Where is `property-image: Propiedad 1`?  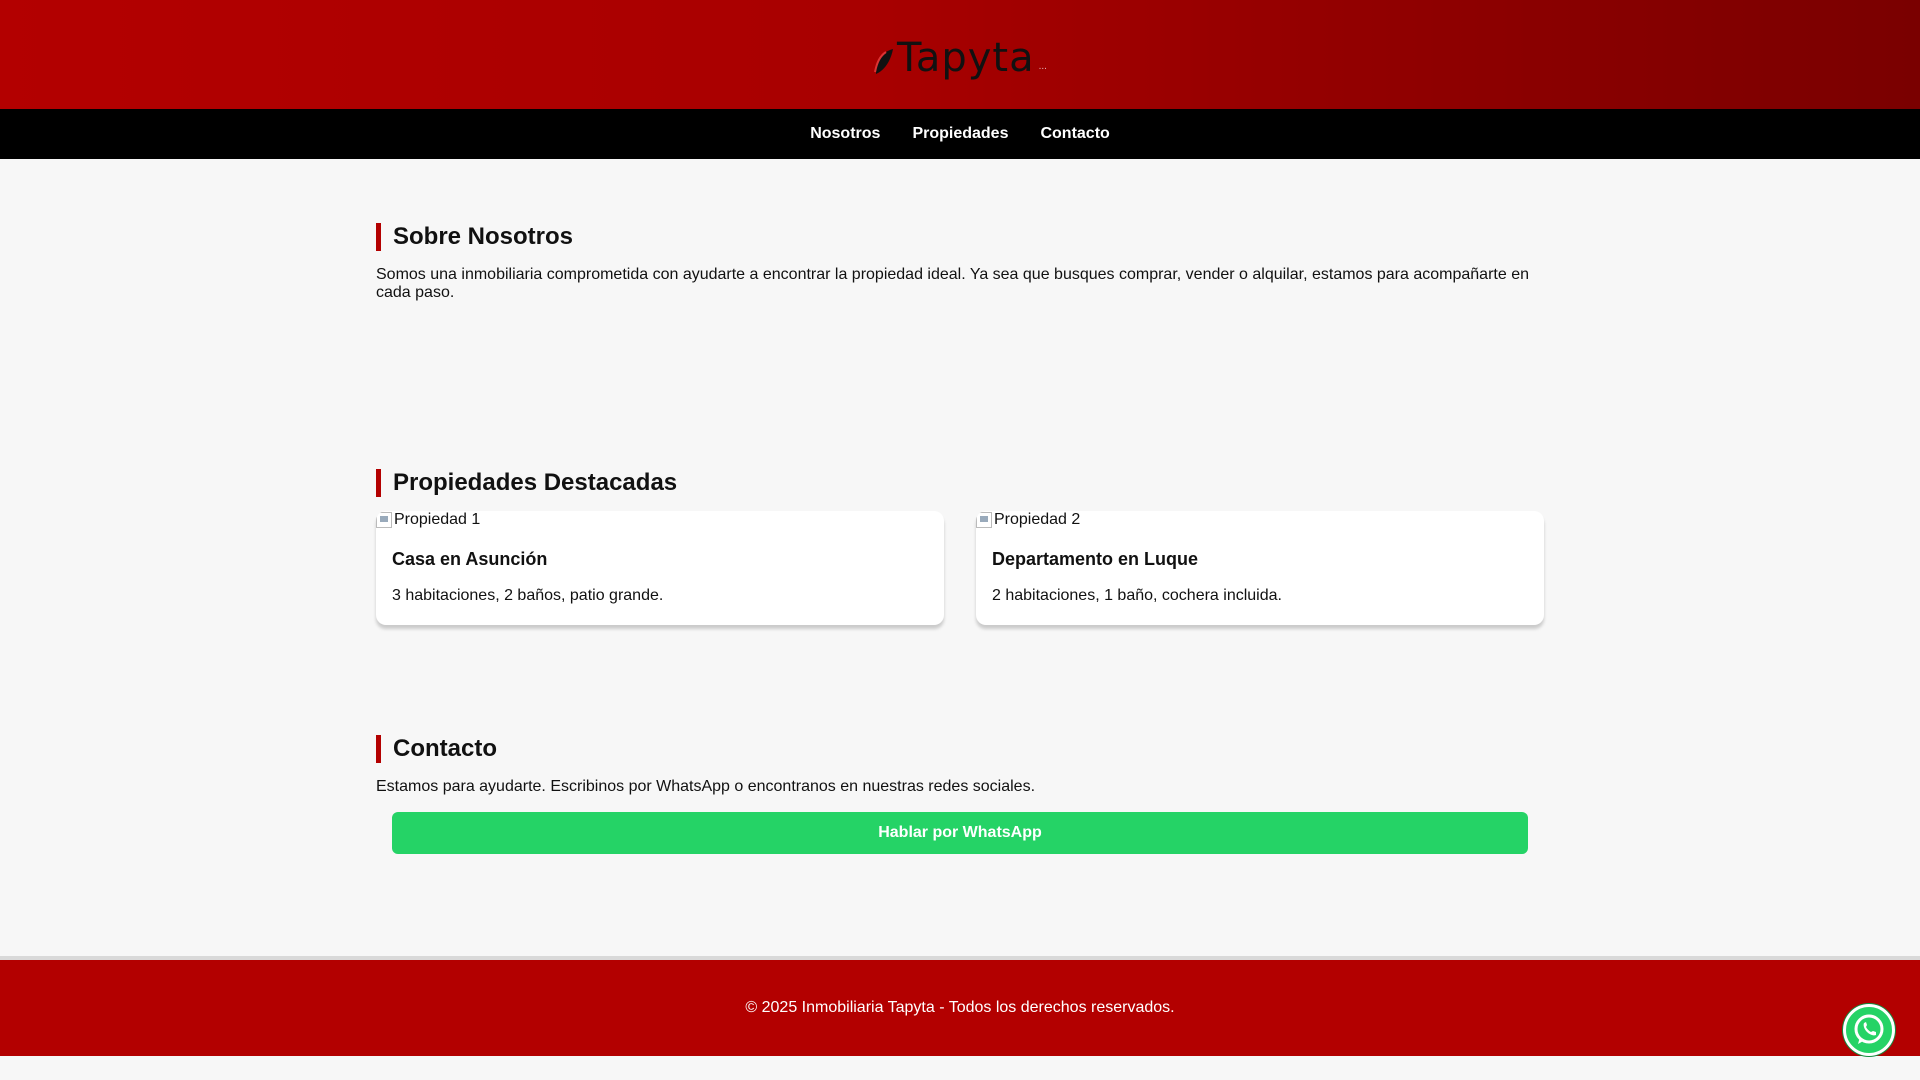 property-image: Propiedad 1 is located at coordinates (660, 520).